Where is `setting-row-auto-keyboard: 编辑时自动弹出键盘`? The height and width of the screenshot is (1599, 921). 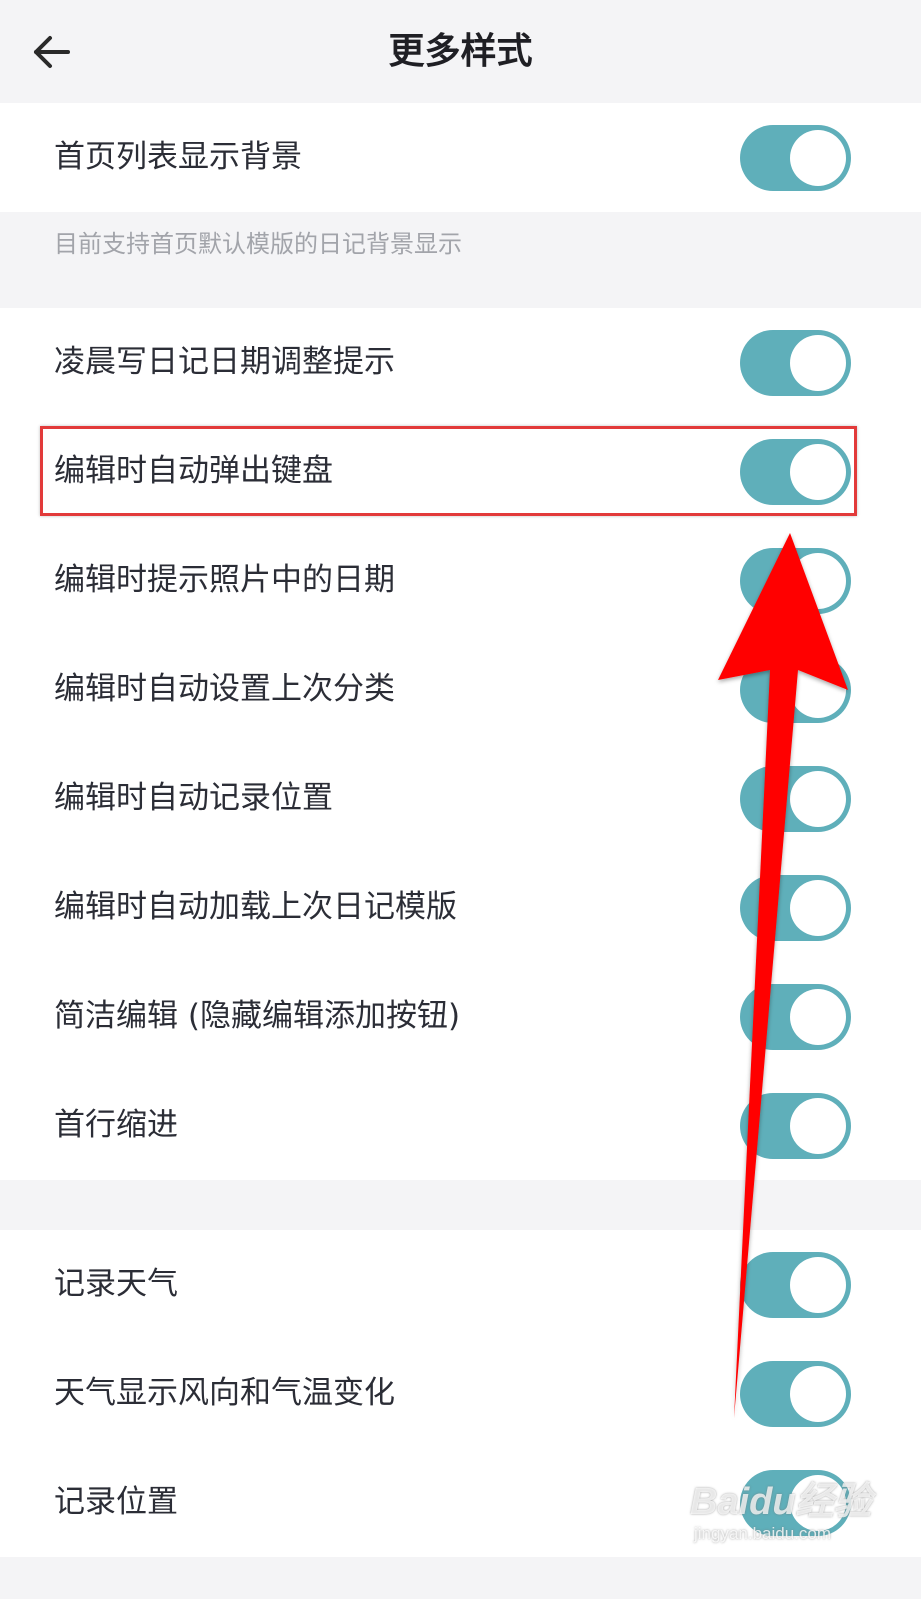
setting-row-auto-keyboard: 编辑时自动弹出键盘 is located at coordinates (460, 471).